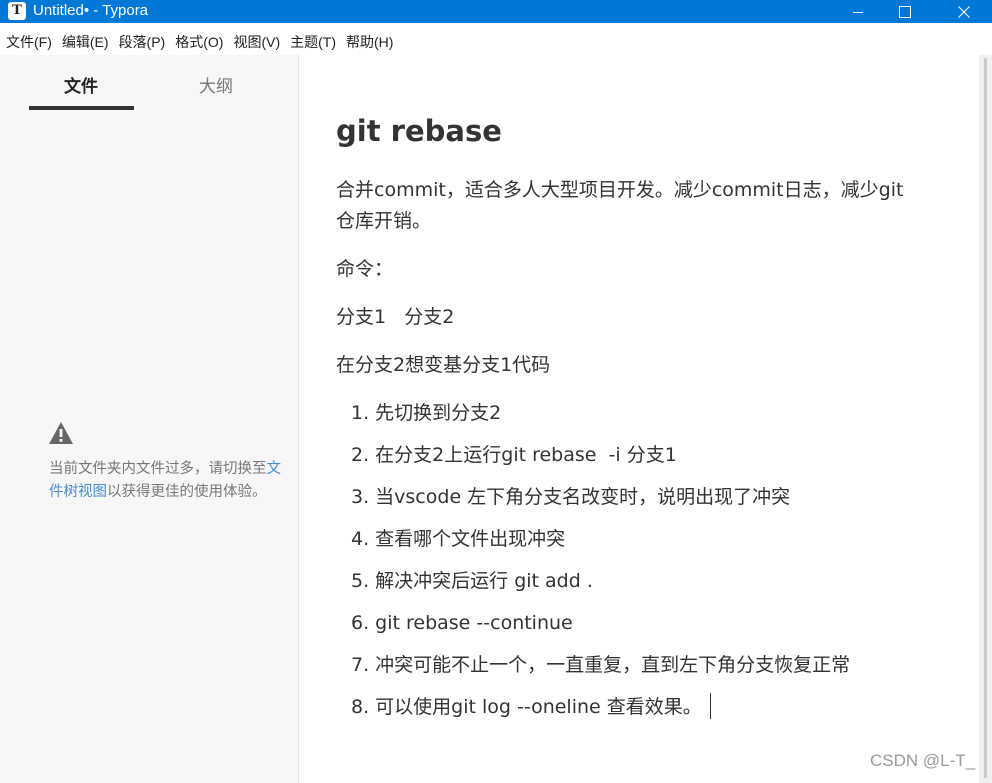 The width and height of the screenshot is (992, 783). Describe the element at coordinates (81, 108) in the screenshot. I see `active-tab-indicator` at that location.